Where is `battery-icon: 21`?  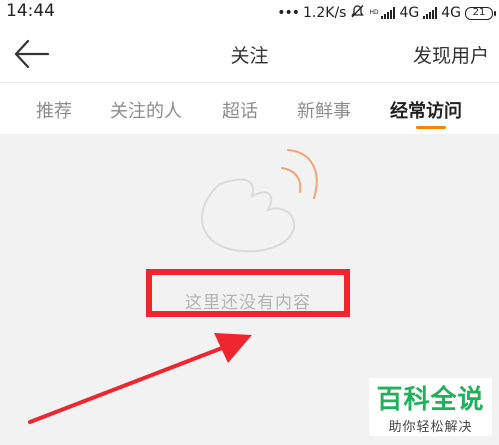 battery-icon: 21 is located at coordinates (480, 13).